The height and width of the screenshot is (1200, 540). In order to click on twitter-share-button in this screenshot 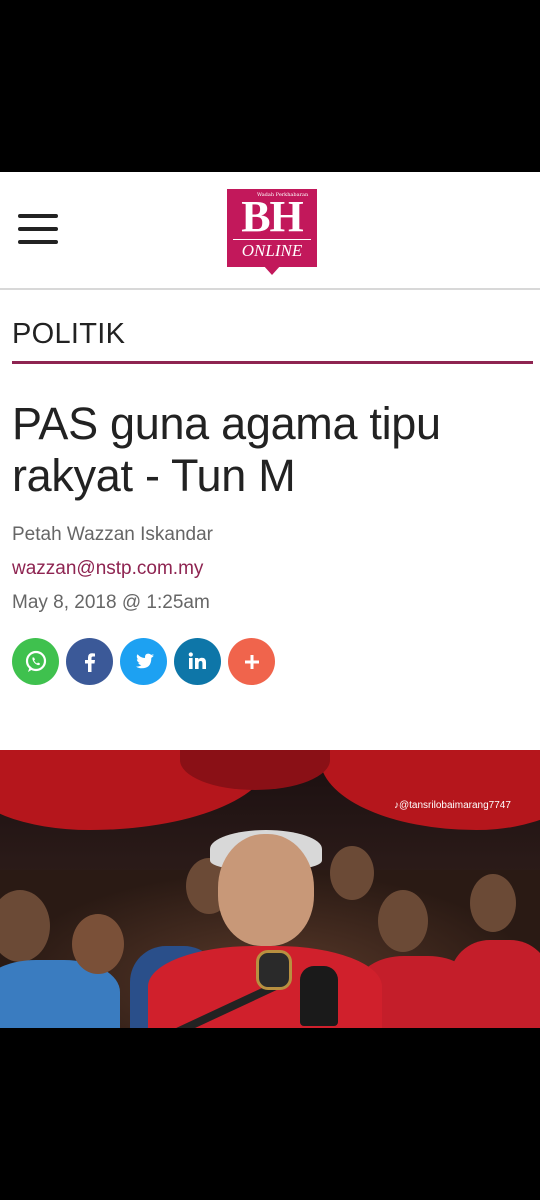, I will do `click(143, 661)`.